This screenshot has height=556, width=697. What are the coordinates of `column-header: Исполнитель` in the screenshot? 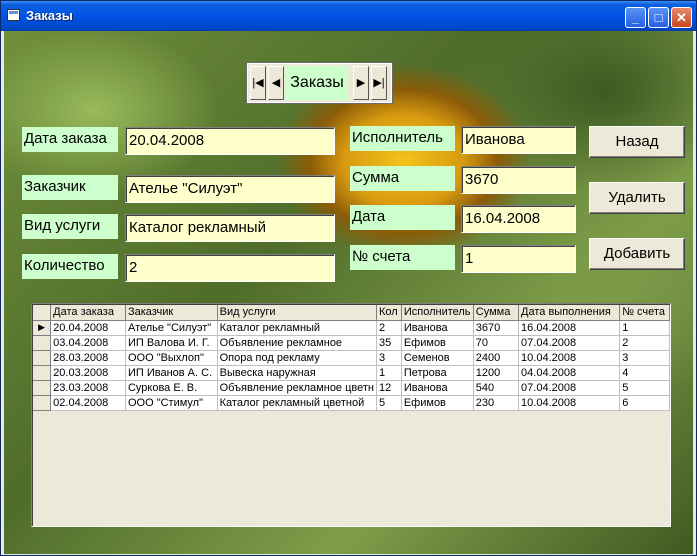 It's located at (437, 313).